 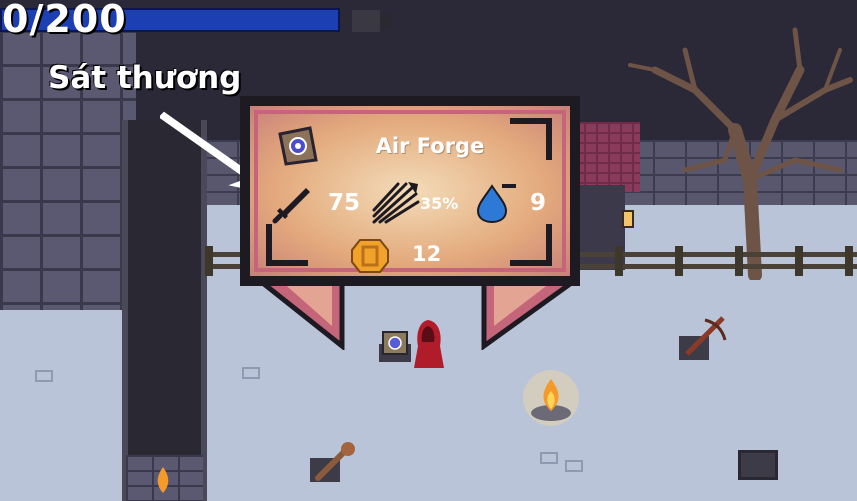 What do you see at coordinates (163, 480) in the screenshot?
I see `torch-fire-icon` at bounding box center [163, 480].